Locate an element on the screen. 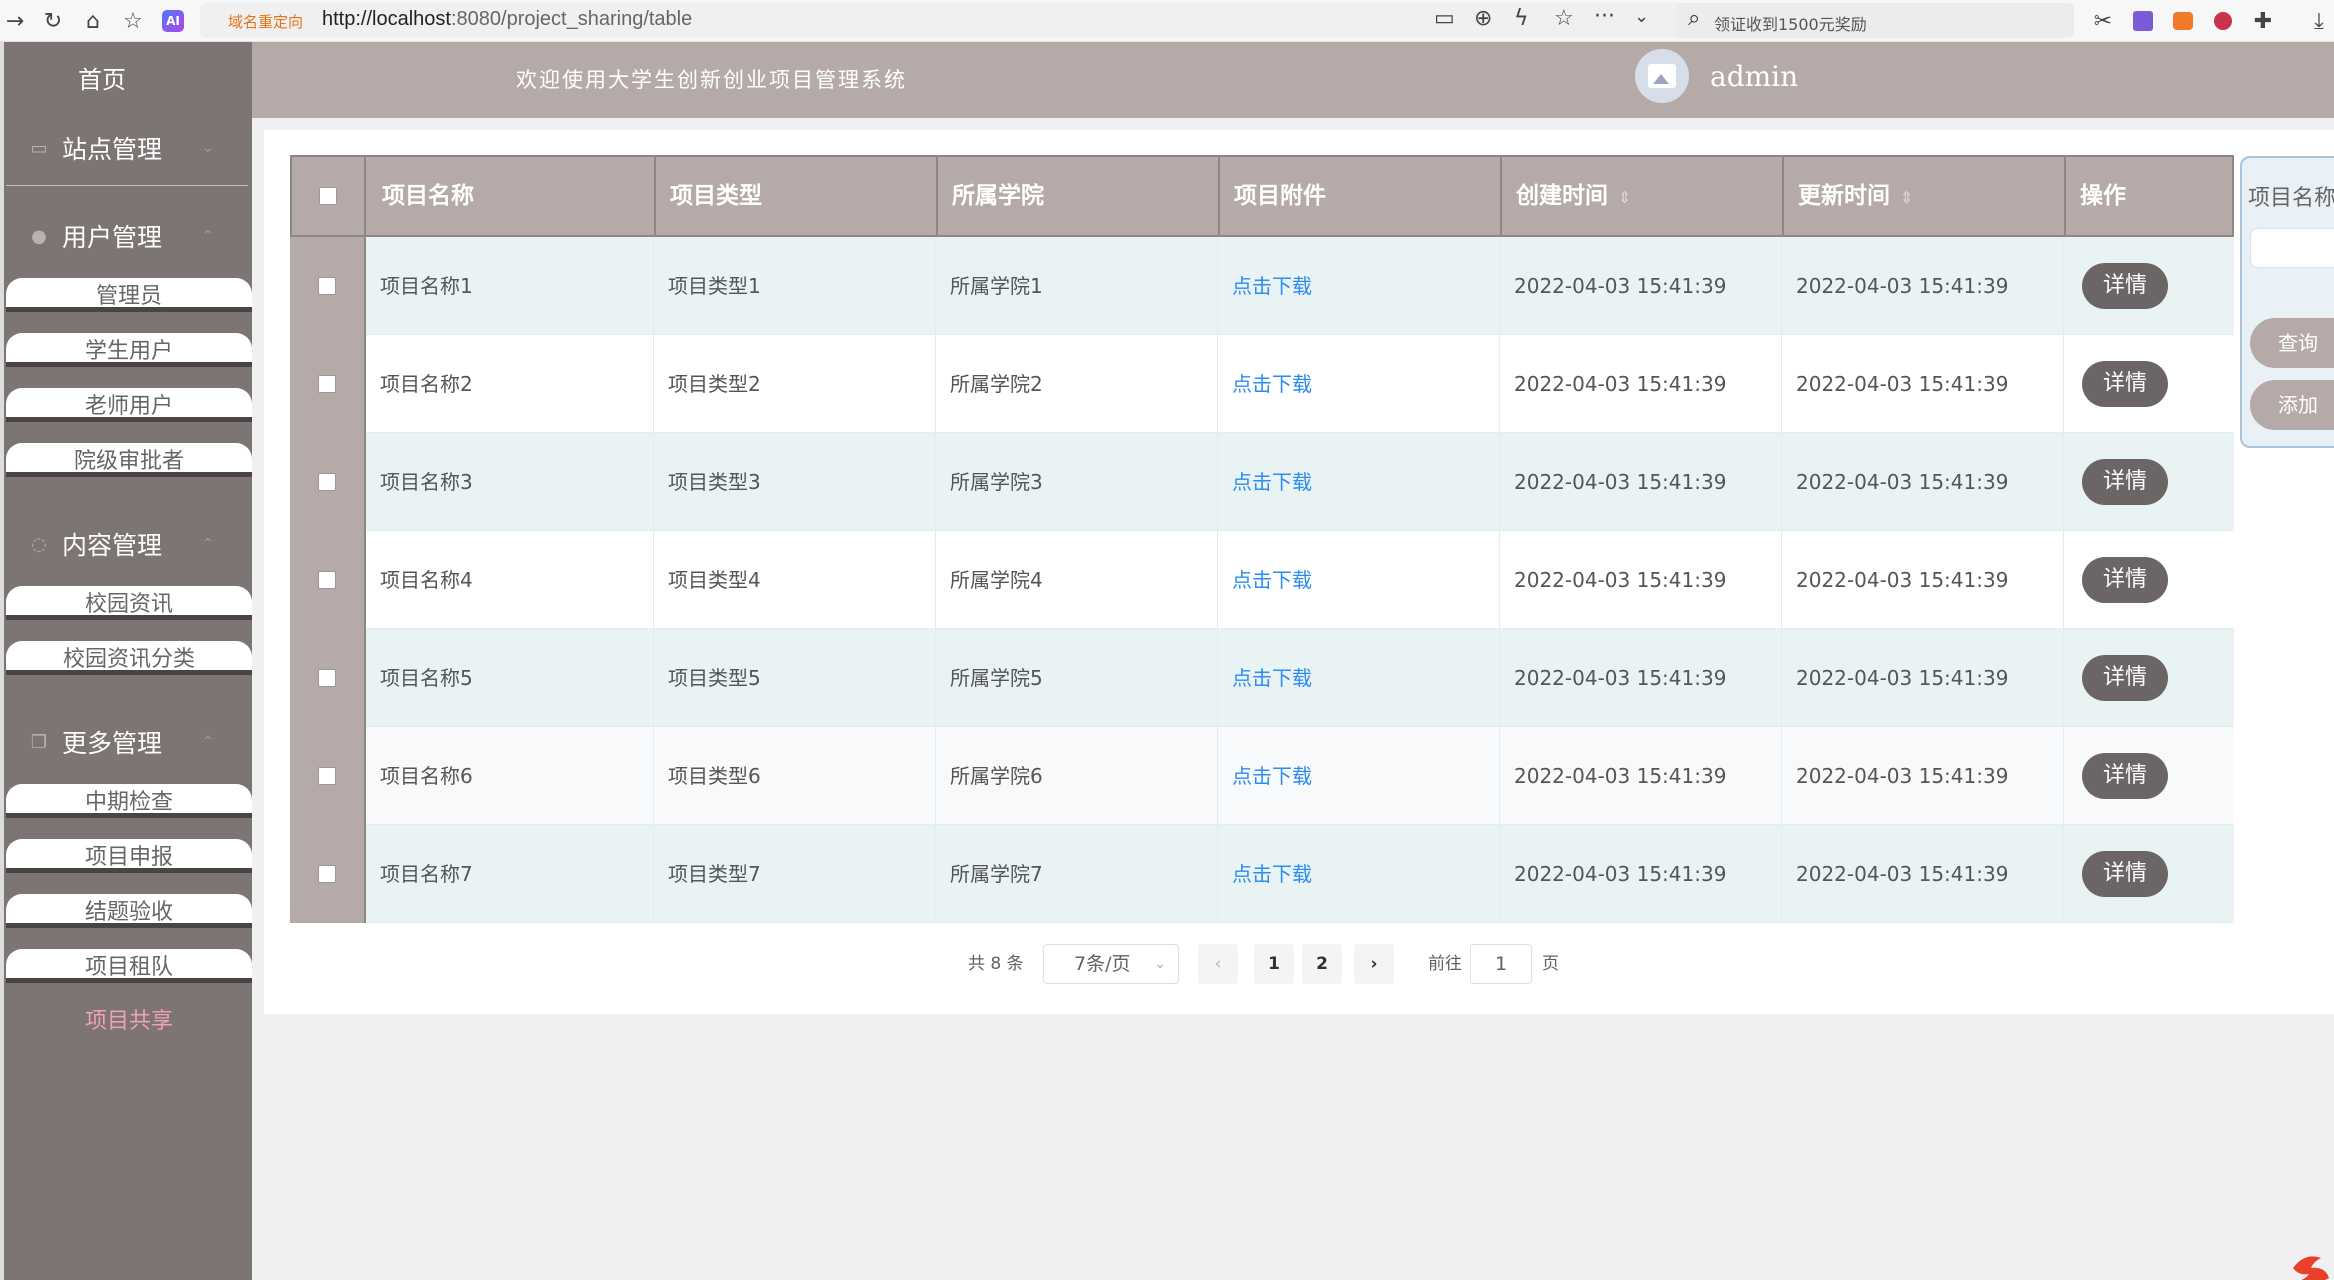 This screenshot has width=2334, height=1280. sidebar-item-students: 学生用户 is located at coordinates (129, 350).